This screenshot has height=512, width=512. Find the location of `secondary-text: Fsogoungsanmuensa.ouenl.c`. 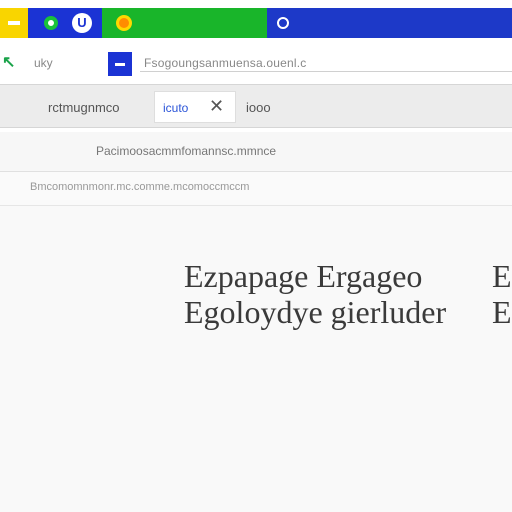

secondary-text: Fsogoungsanmuensa.ouenl.c is located at coordinates (225, 63).